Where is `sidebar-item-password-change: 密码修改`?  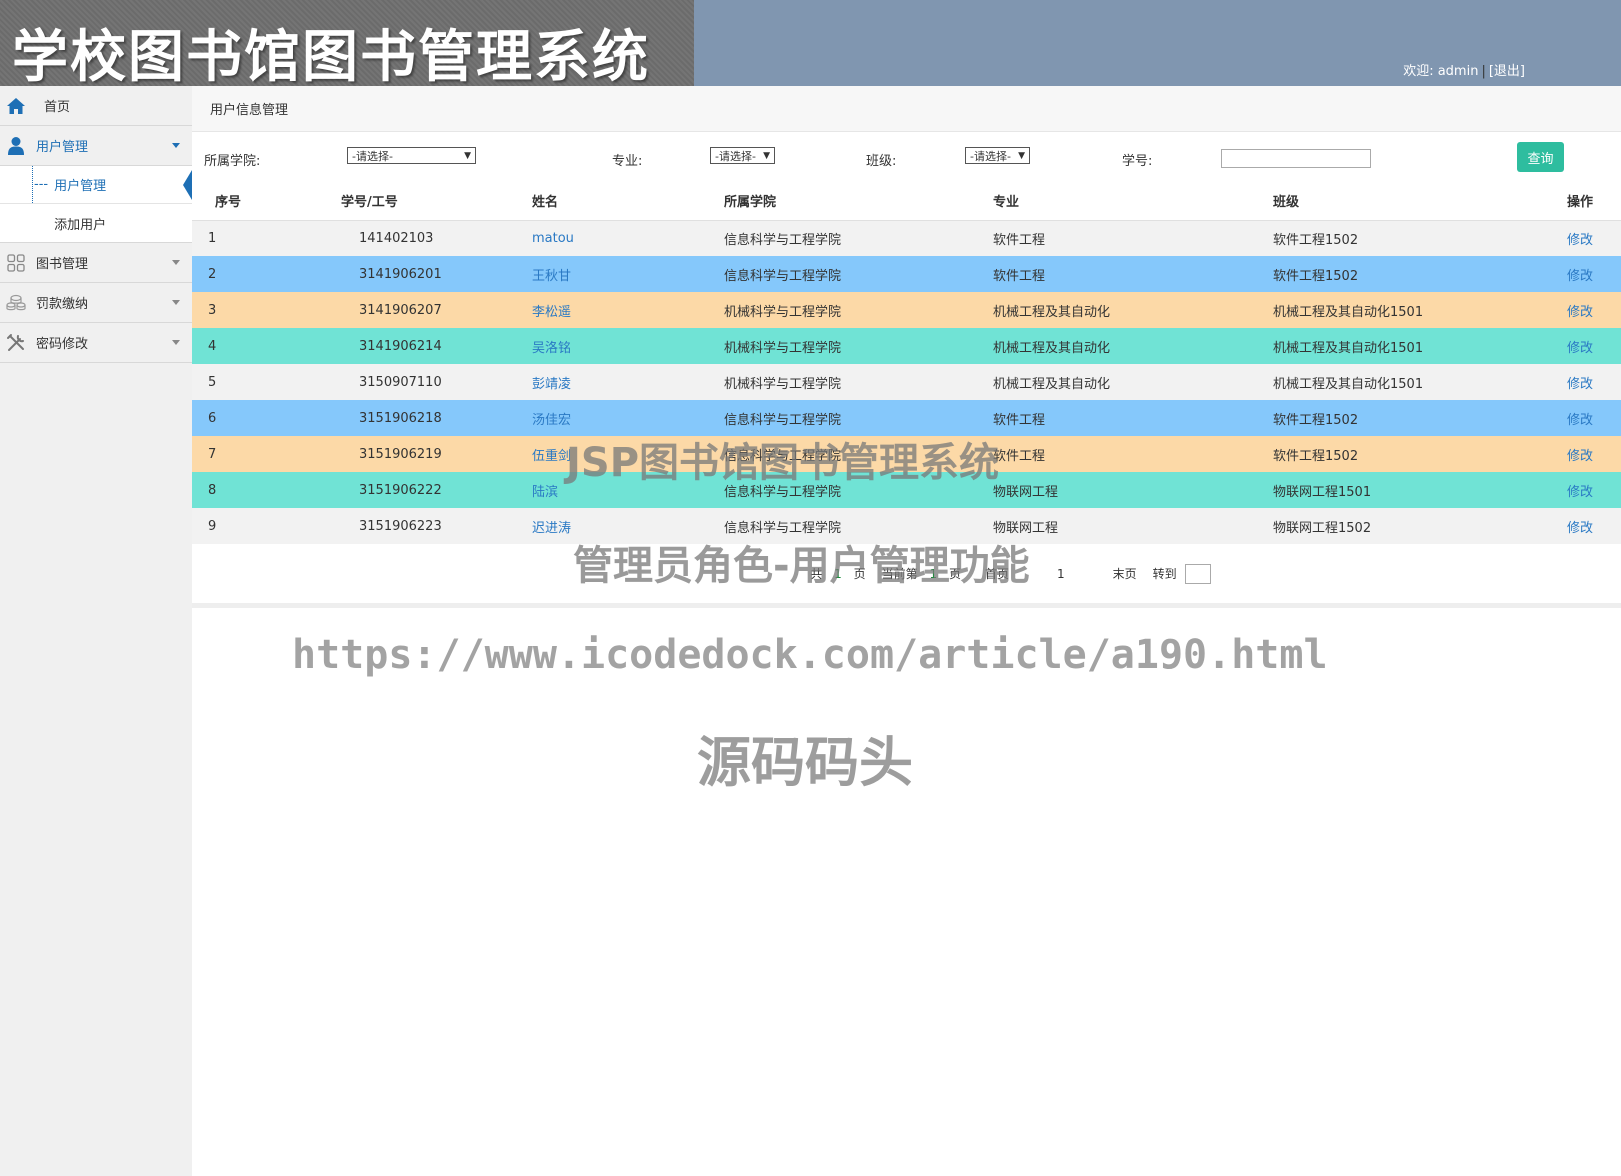
sidebar-item-password-change: 密码修改 is located at coordinates (96, 343).